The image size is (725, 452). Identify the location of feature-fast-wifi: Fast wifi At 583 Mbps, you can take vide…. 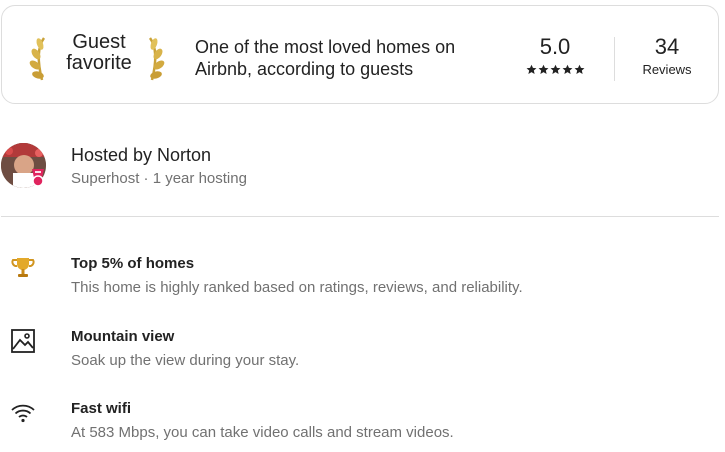
(362, 425).